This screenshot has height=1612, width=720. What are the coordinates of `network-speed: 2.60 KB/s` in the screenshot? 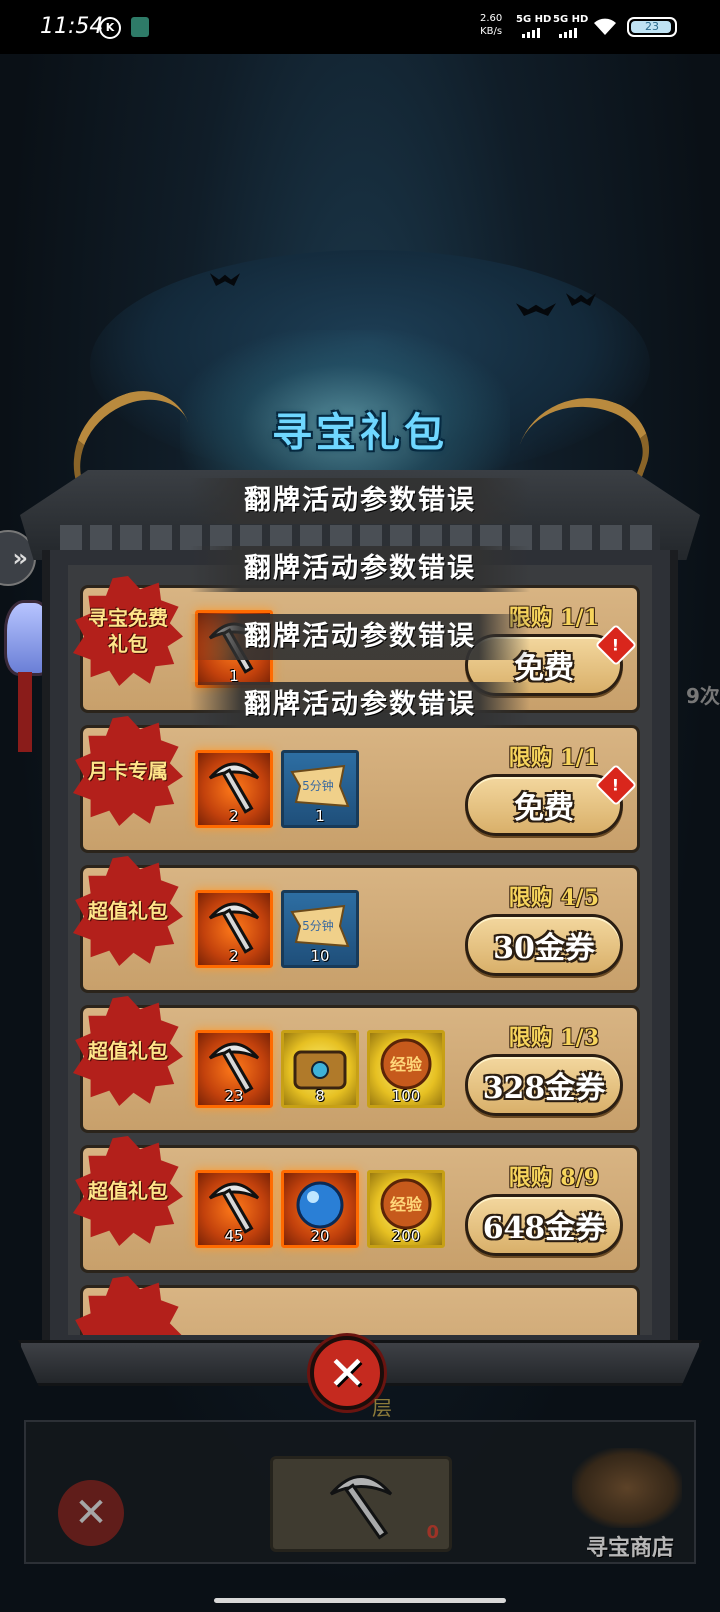 It's located at (491, 25).